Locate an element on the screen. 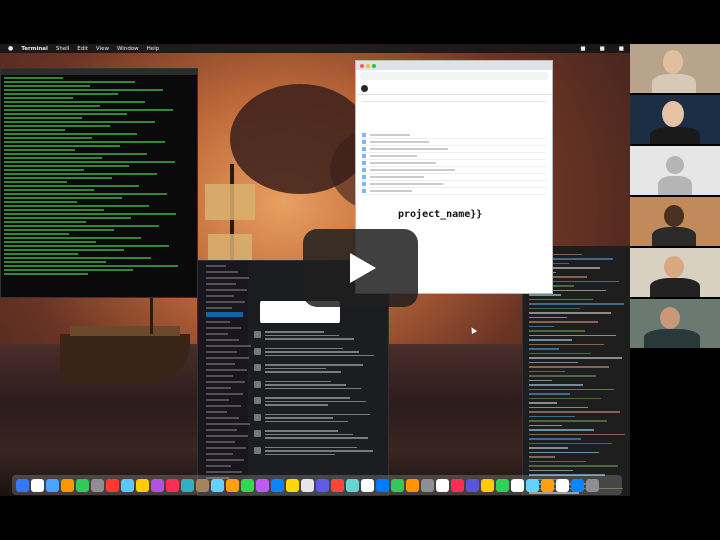 The image size is (720, 540). apple-icon: ● is located at coordinates (10, 48).